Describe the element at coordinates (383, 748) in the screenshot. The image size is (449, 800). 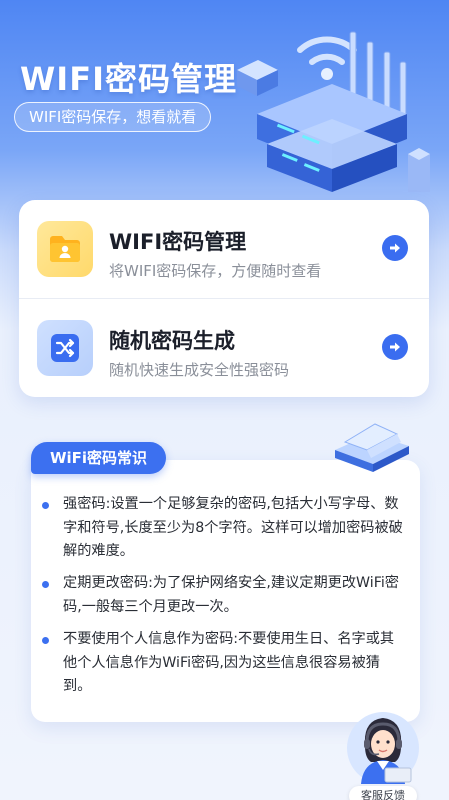
I see `customer-service-avatar-icon` at that location.